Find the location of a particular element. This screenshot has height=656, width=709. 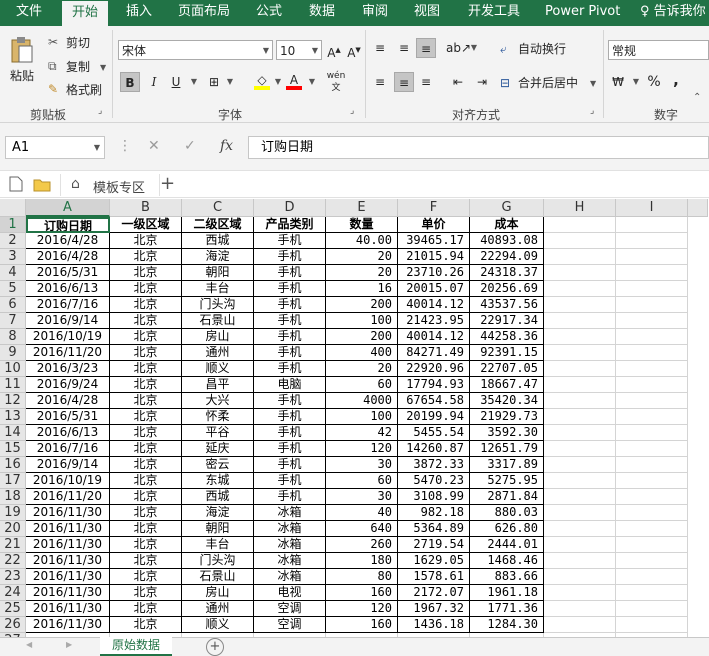

collapse-ribbon-icon: ⌃ is located at coordinates (697, 97).